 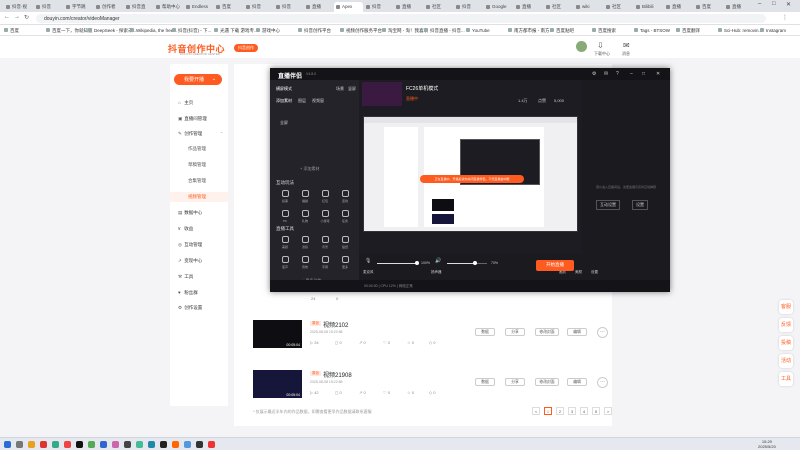 I want to click on live-tool: 字幕, so click(x=325, y=262).